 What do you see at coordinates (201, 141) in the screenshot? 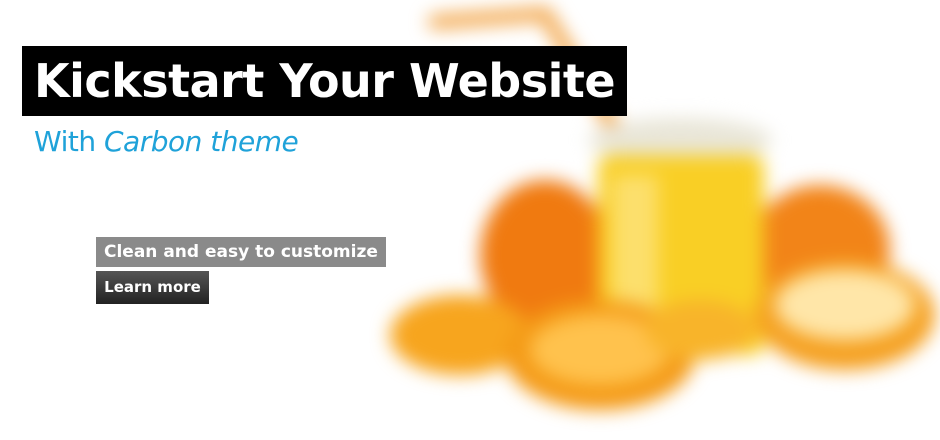
I see `subline-accent: Carbon theme` at bounding box center [201, 141].